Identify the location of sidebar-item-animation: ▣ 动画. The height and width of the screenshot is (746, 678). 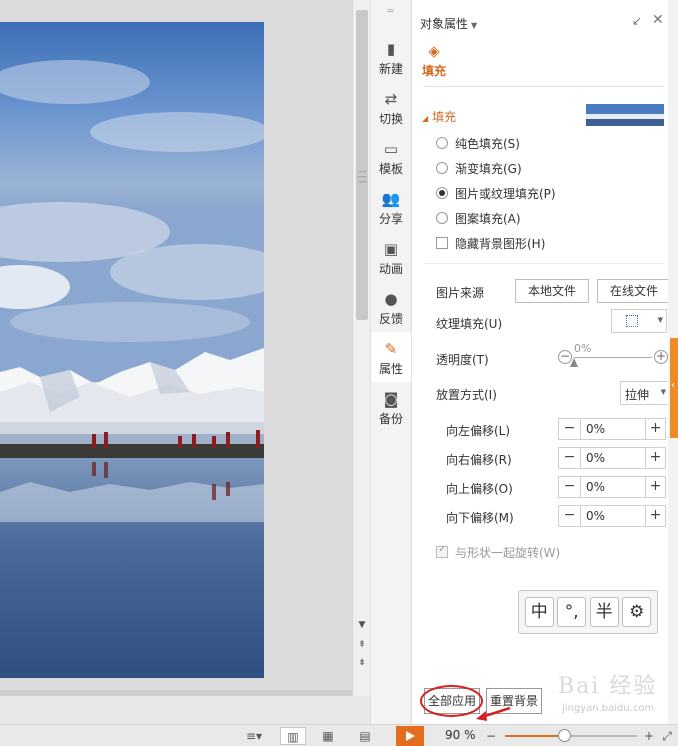
(391, 257).